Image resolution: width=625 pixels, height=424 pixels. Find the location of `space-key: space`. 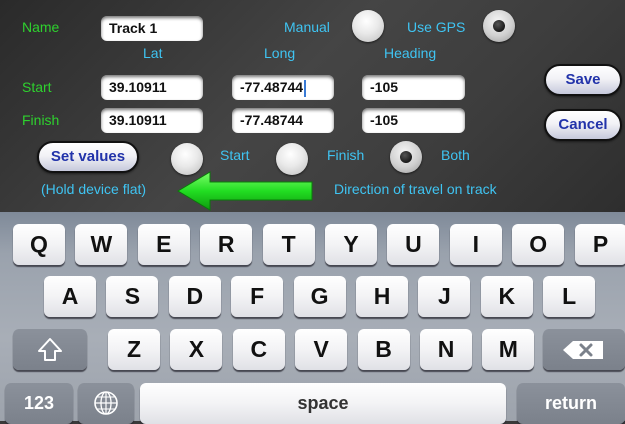

space-key: space is located at coordinates (323, 403).